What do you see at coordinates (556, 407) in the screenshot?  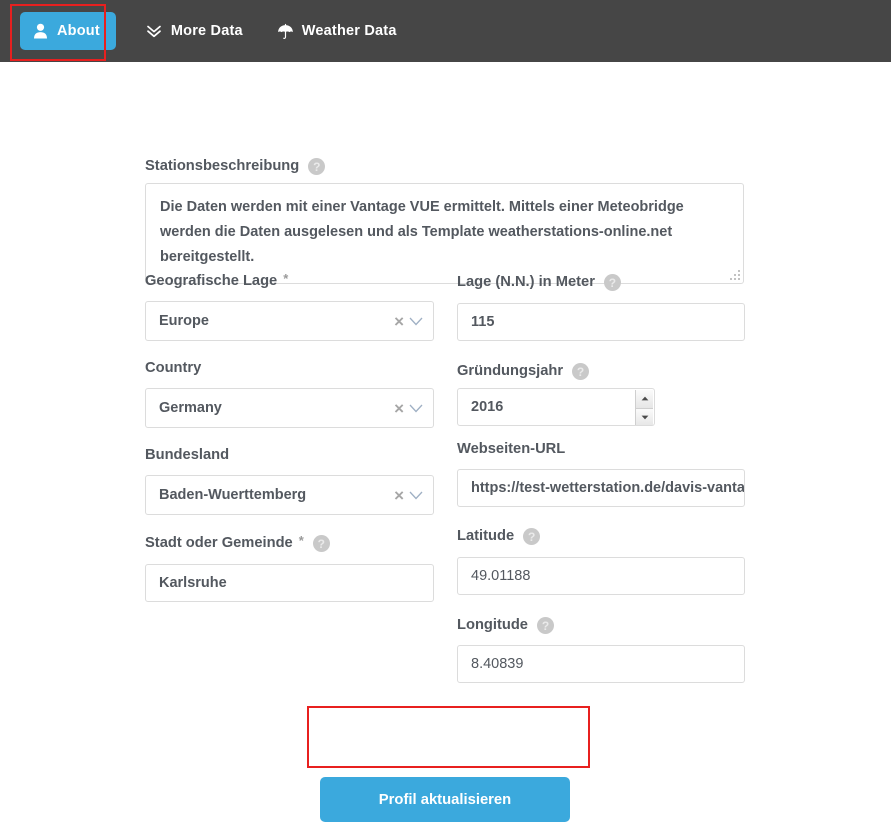 I see `input-gruendungsjahr: 2016` at bounding box center [556, 407].